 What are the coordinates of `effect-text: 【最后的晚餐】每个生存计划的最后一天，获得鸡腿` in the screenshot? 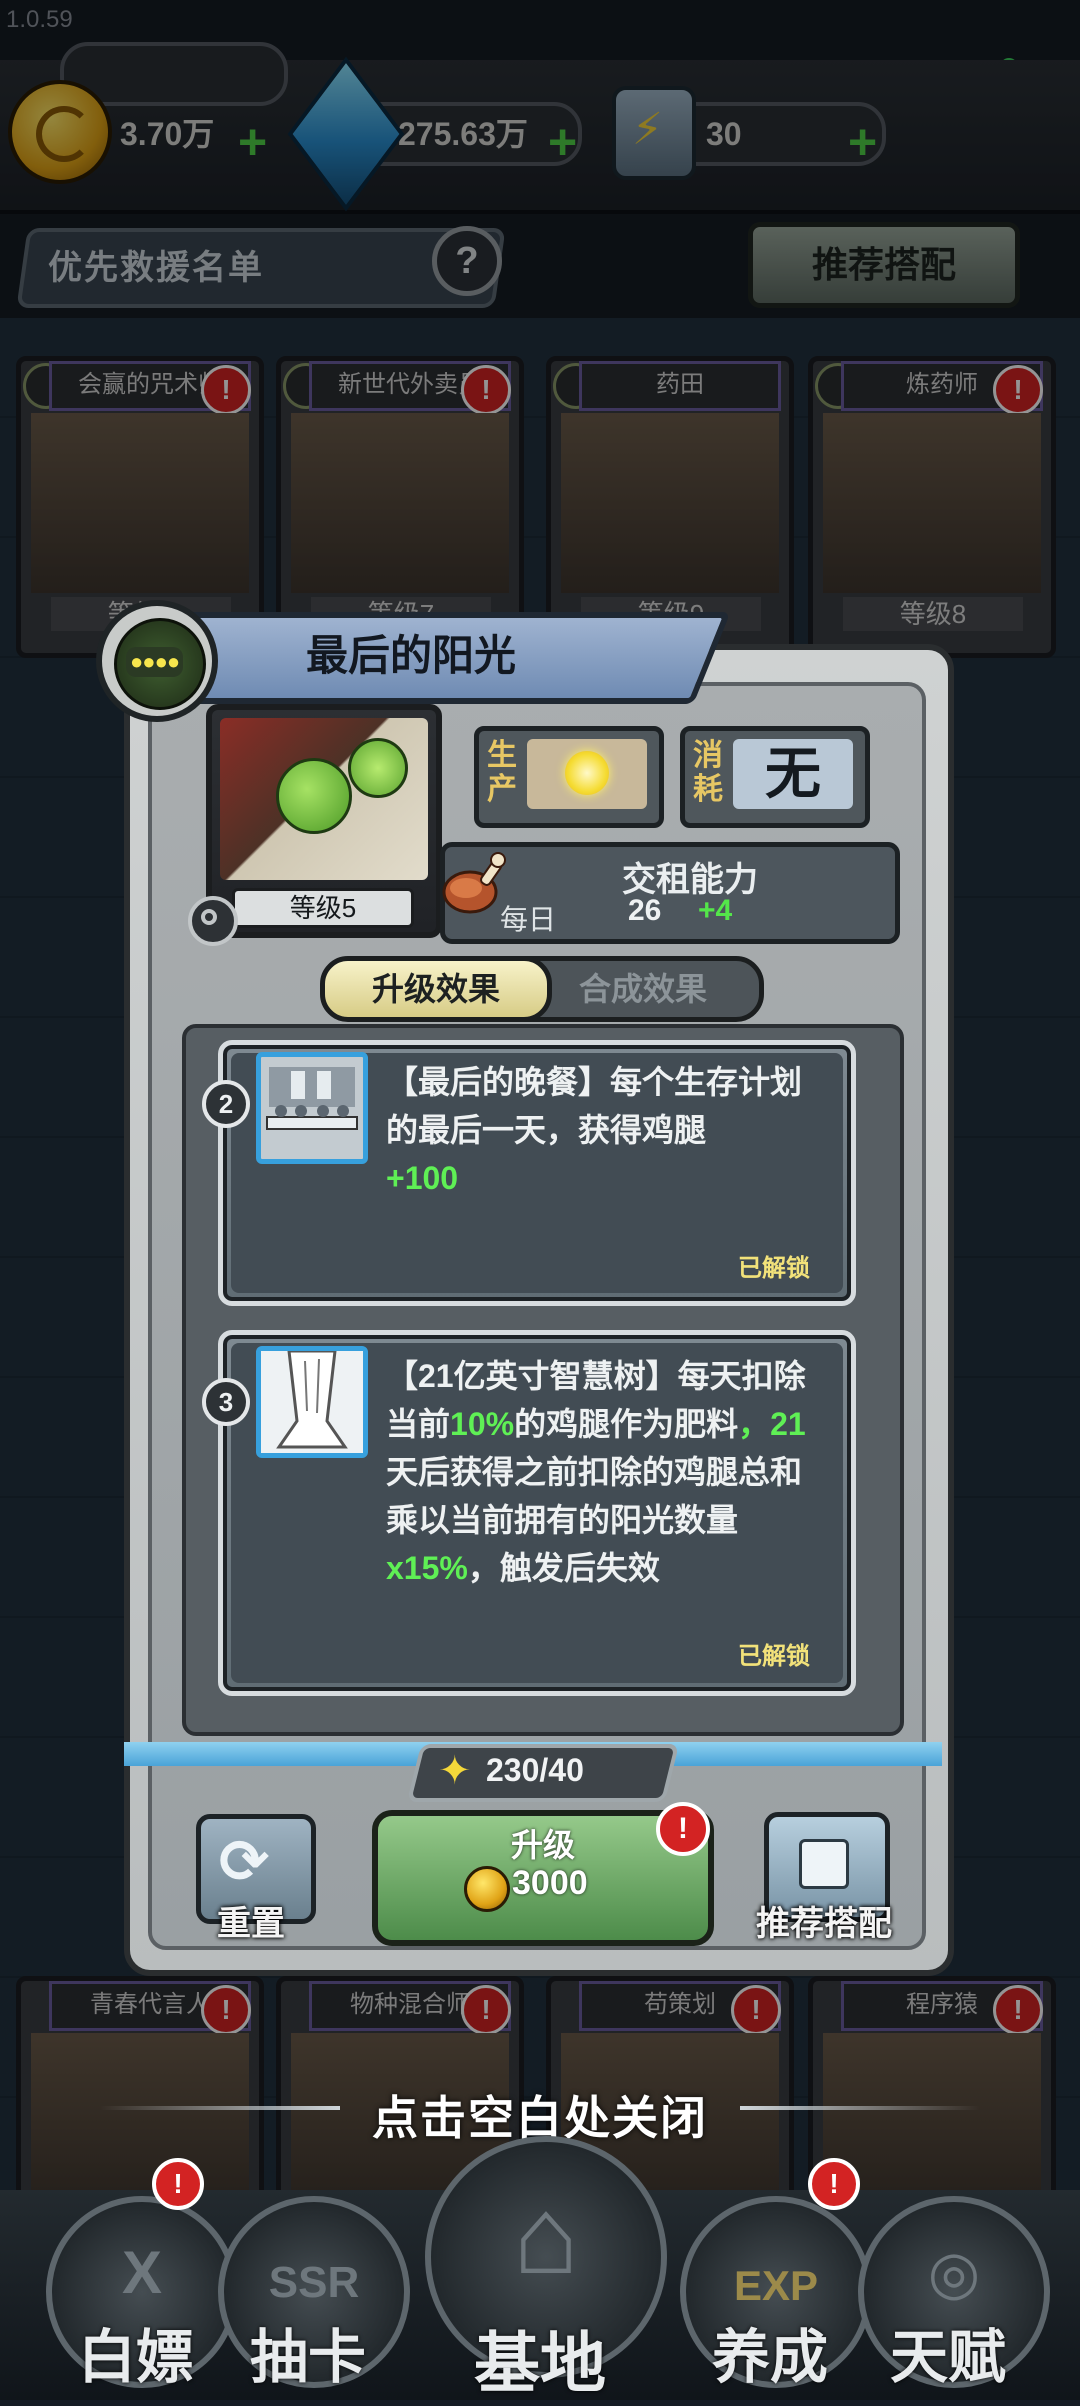 It's located at (594, 1106).